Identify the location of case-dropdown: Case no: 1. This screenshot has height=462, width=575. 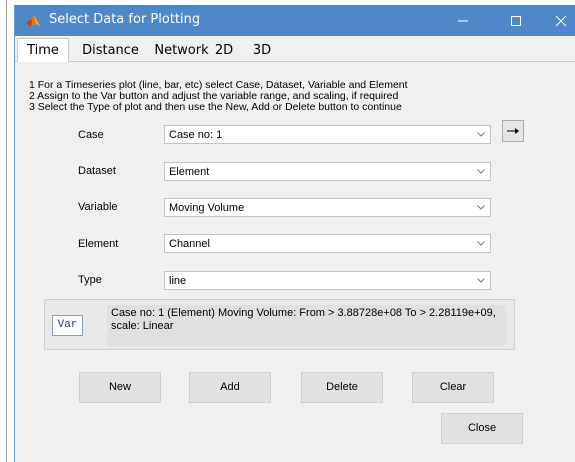
(327, 134).